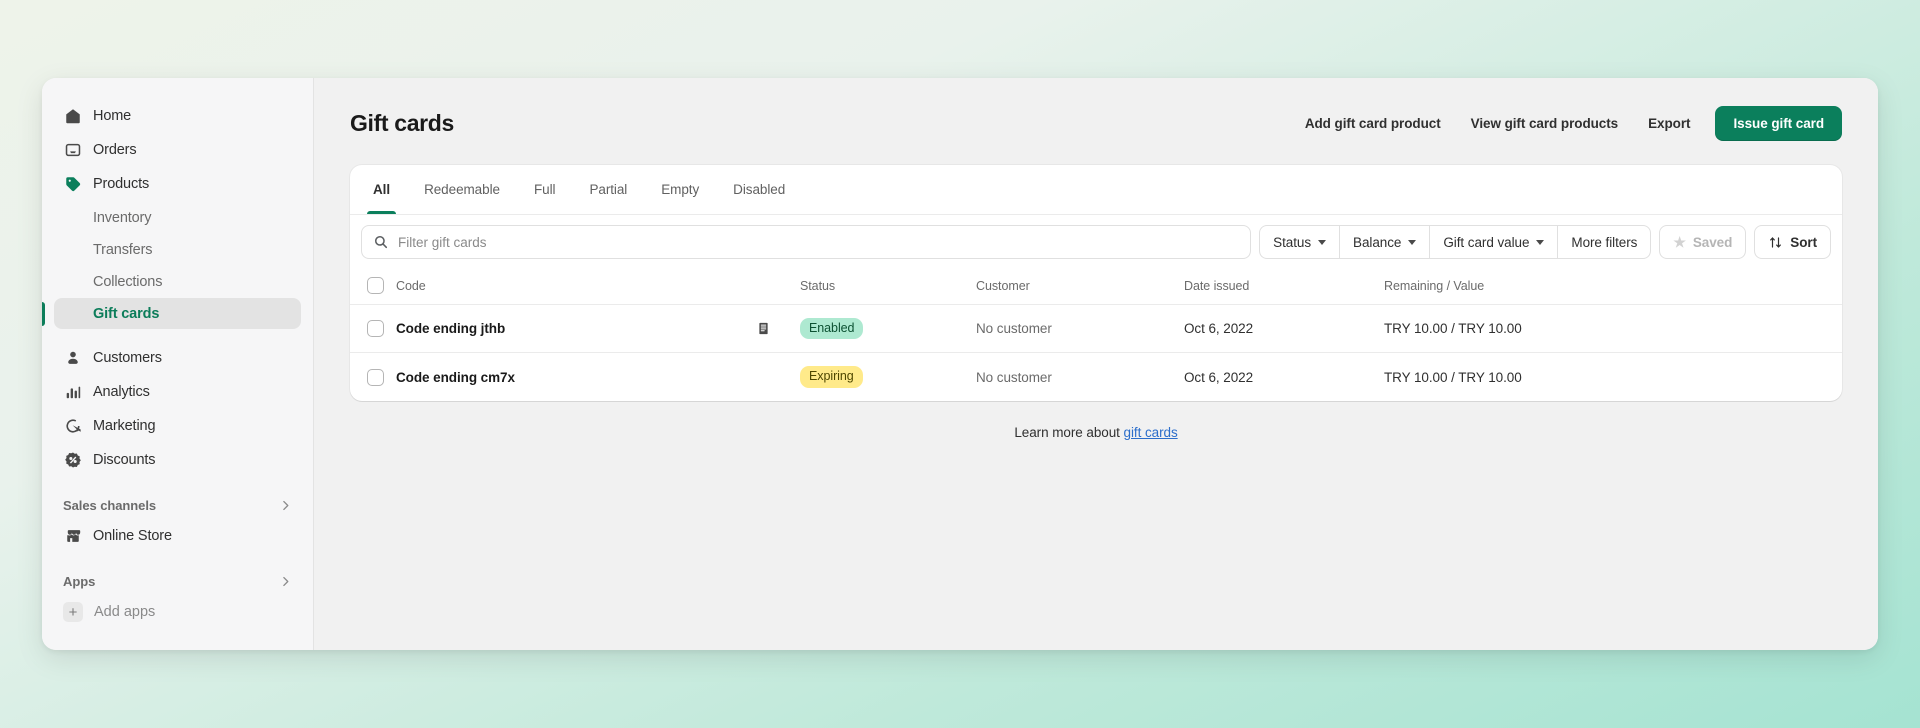 This screenshot has width=1920, height=728. What do you see at coordinates (1151, 432) in the screenshot?
I see `gift-cards-link: gift cards` at bounding box center [1151, 432].